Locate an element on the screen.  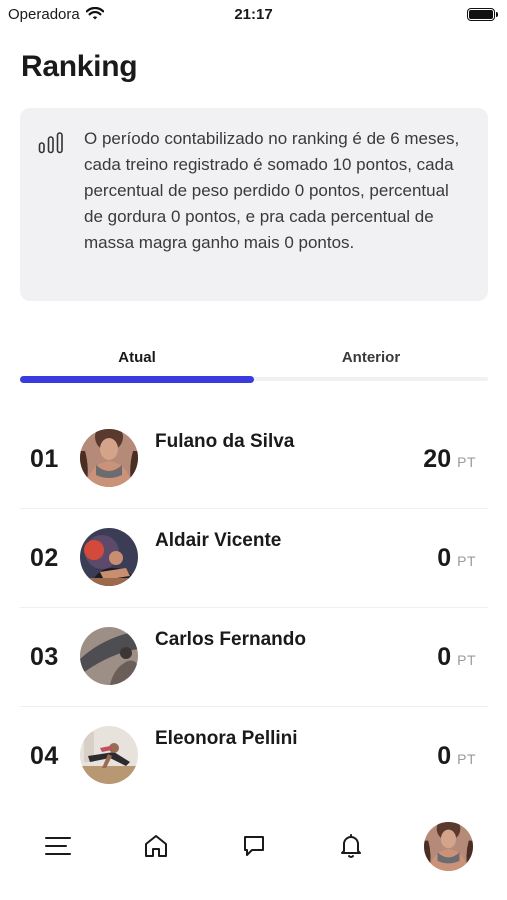
rank-position: 01 is located at coordinates (44, 459).